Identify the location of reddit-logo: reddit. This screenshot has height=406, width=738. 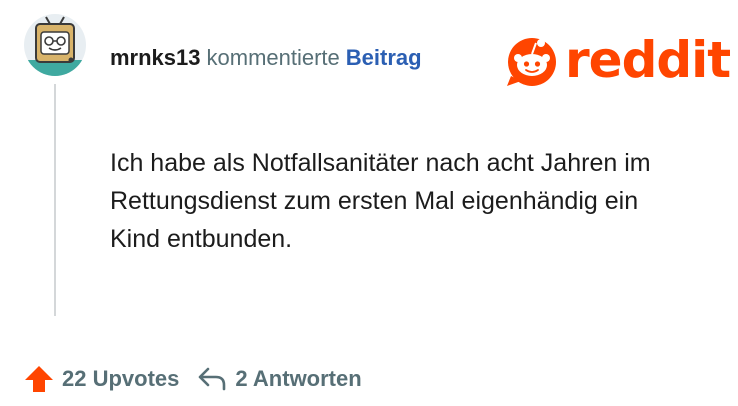
(618, 60).